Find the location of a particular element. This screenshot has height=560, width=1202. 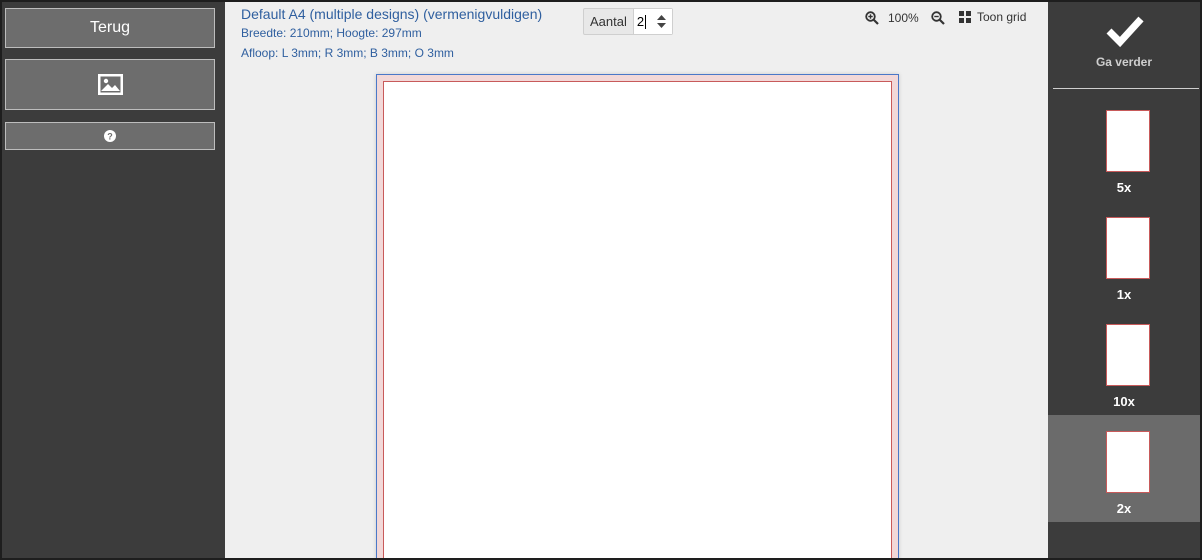

quantity-option-1x: 1x is located at coordinates (1124, 254).